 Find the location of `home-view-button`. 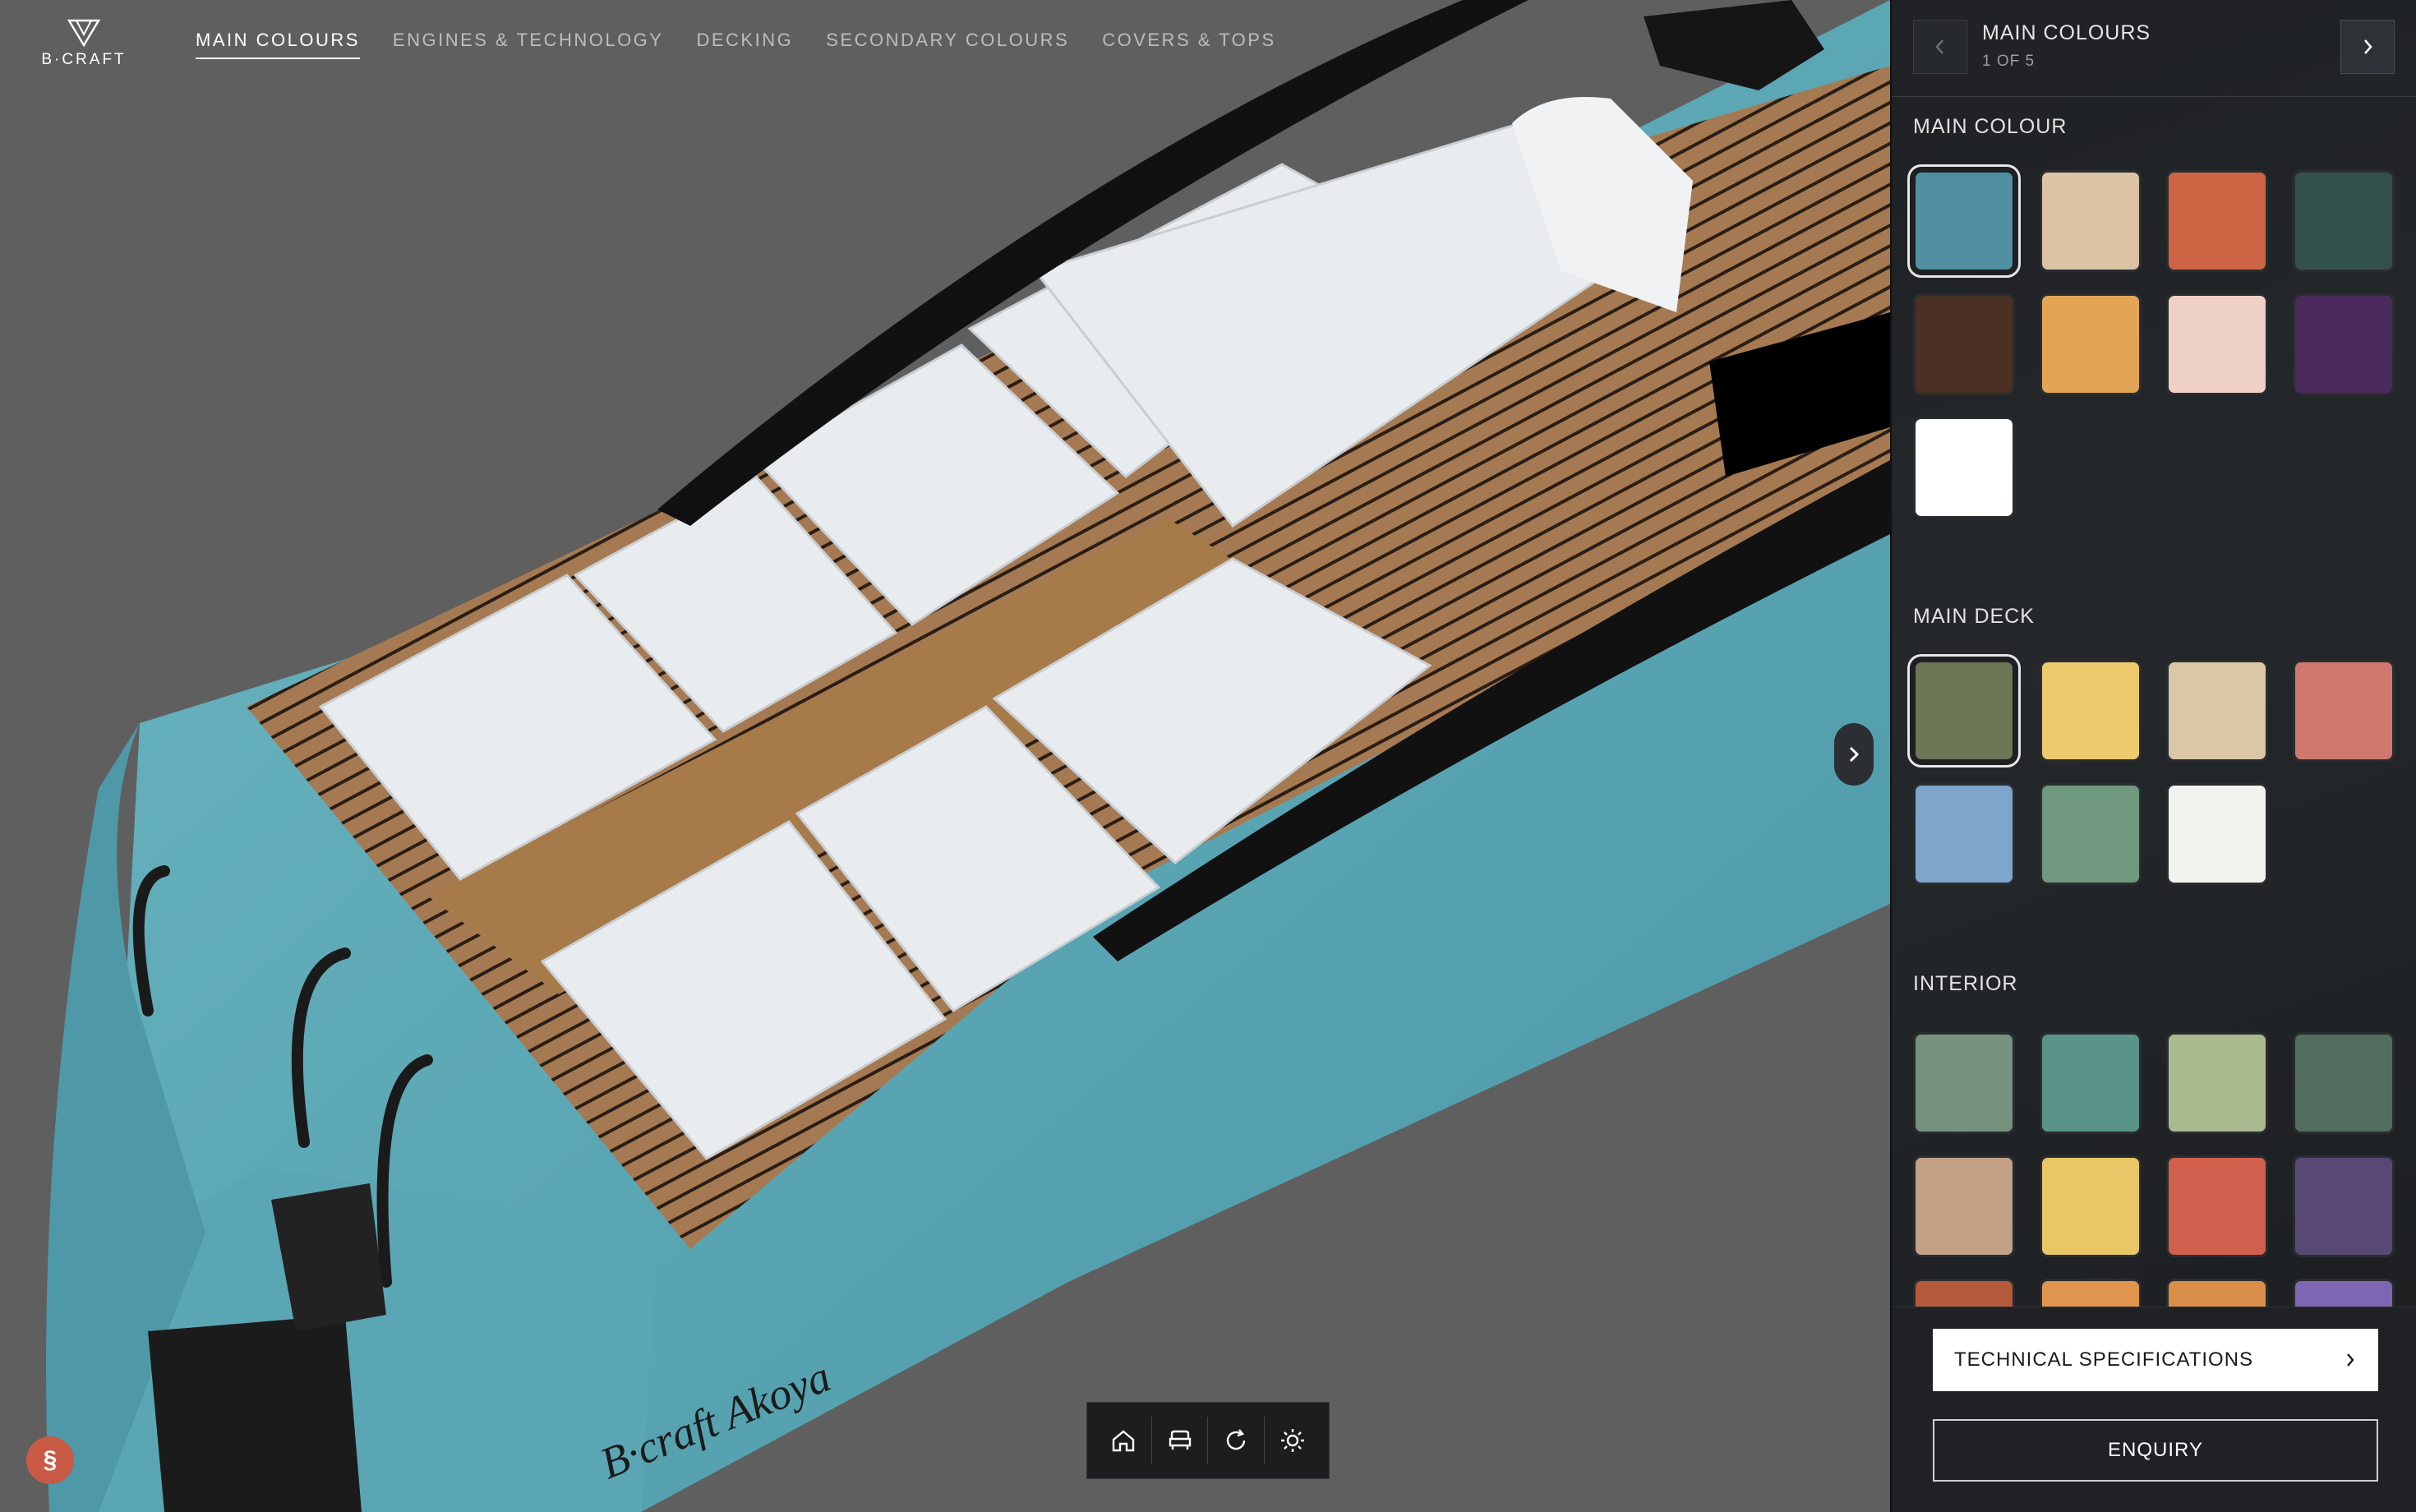

home-view-button is located at coordinates (1124, 1441).